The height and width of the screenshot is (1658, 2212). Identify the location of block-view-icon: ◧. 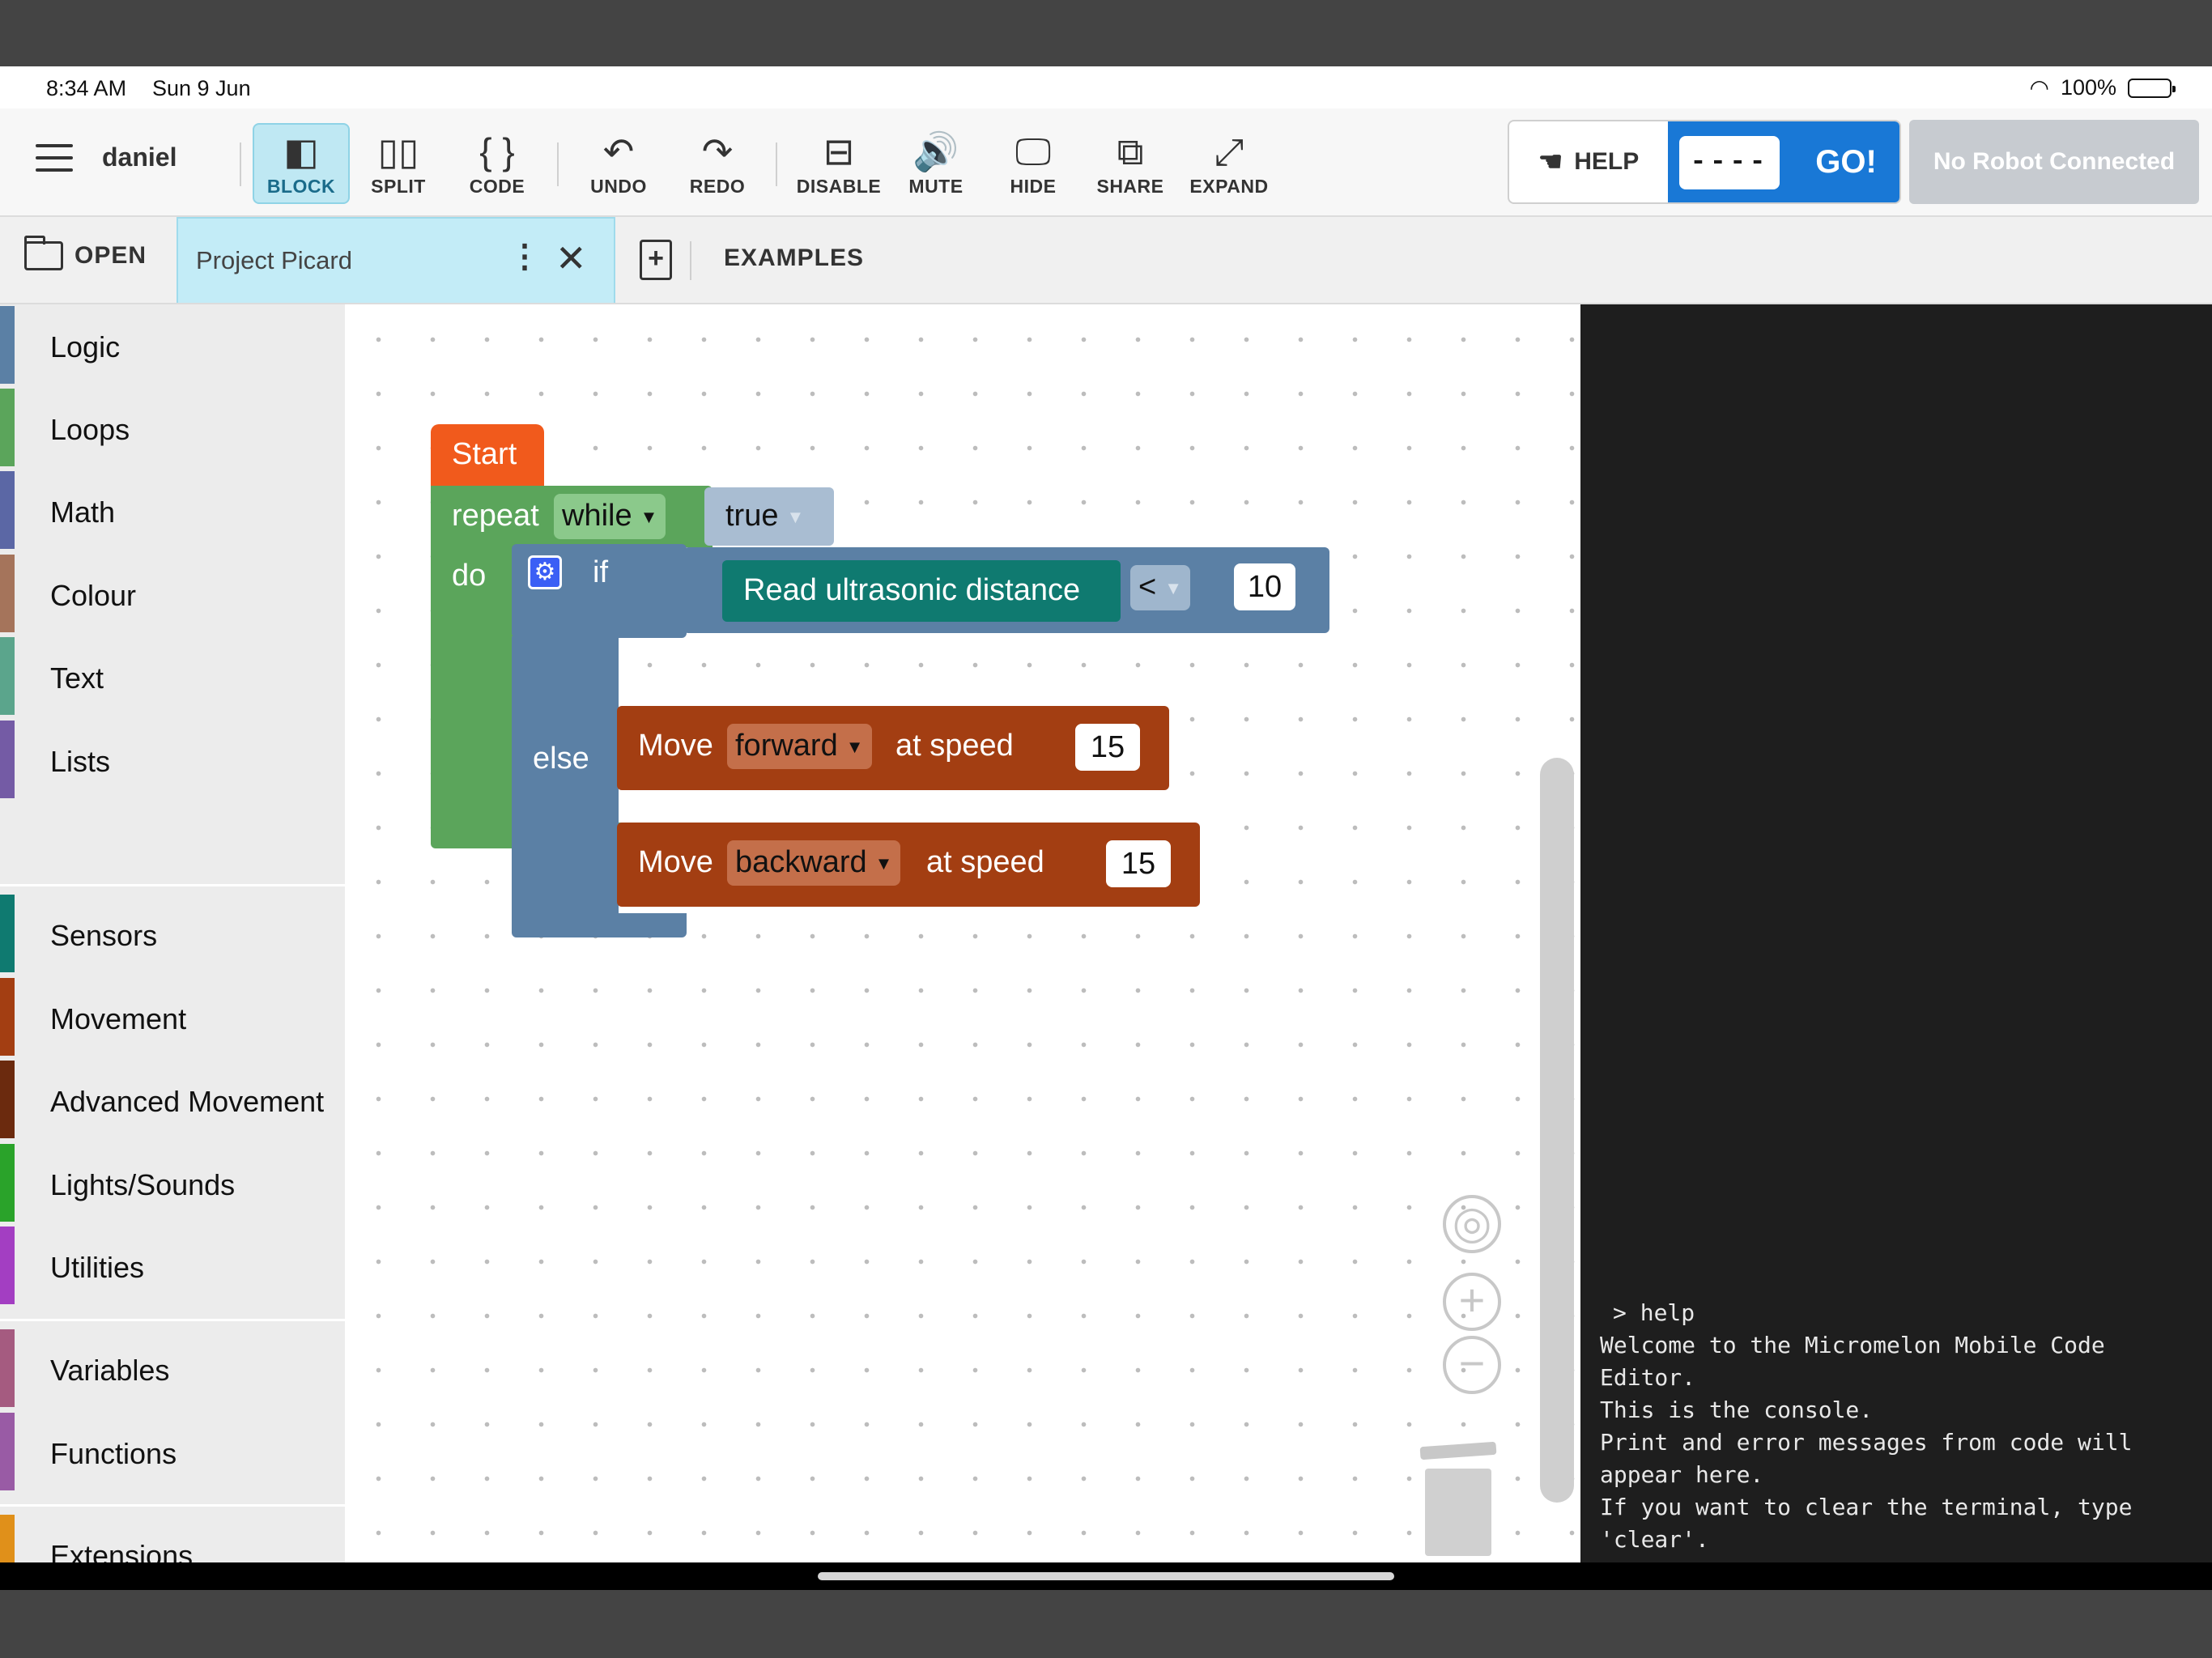
(301, 151).